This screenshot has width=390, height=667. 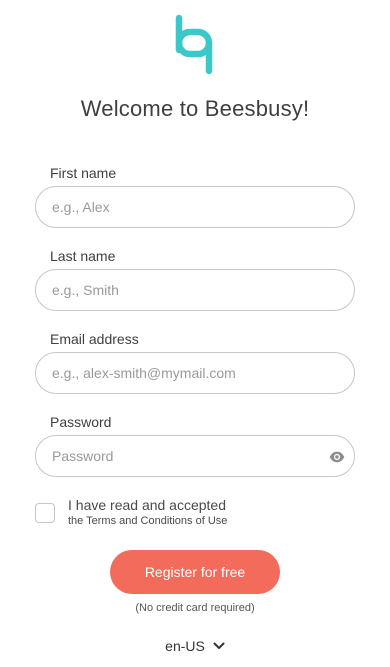 What do you see at coordinates (185, 646) in the screenshot?
I see `language-value: en-US` at bounding box center [185, 646].